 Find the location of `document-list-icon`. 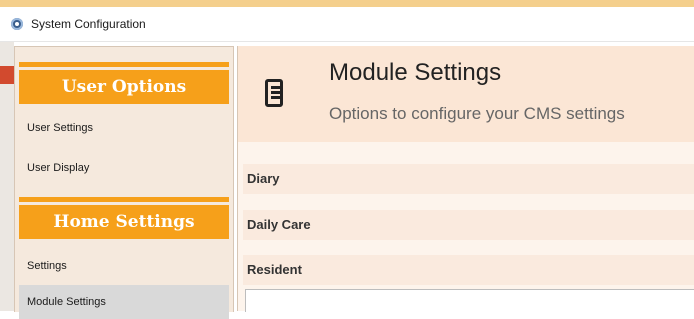

document-list-icon is located at coordinates (274, 93).